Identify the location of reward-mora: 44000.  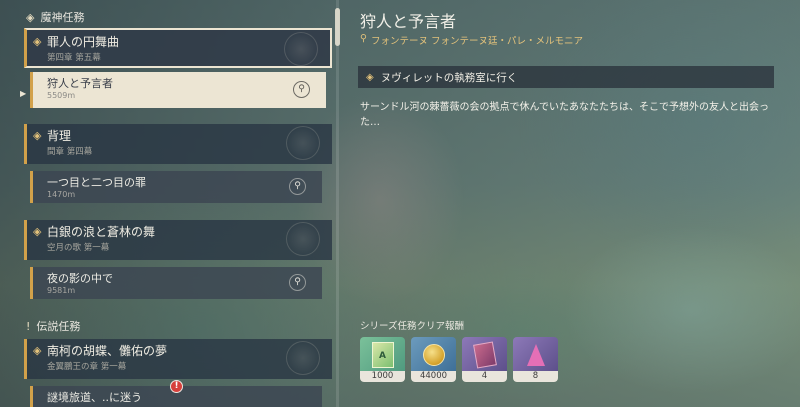
(433, 359).